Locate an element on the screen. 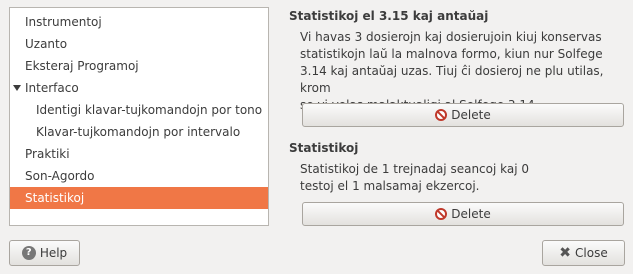  description-line: Statistikoj de 1 trejnadaj seancoj kaj 0 is located at coordinates (415, 169).